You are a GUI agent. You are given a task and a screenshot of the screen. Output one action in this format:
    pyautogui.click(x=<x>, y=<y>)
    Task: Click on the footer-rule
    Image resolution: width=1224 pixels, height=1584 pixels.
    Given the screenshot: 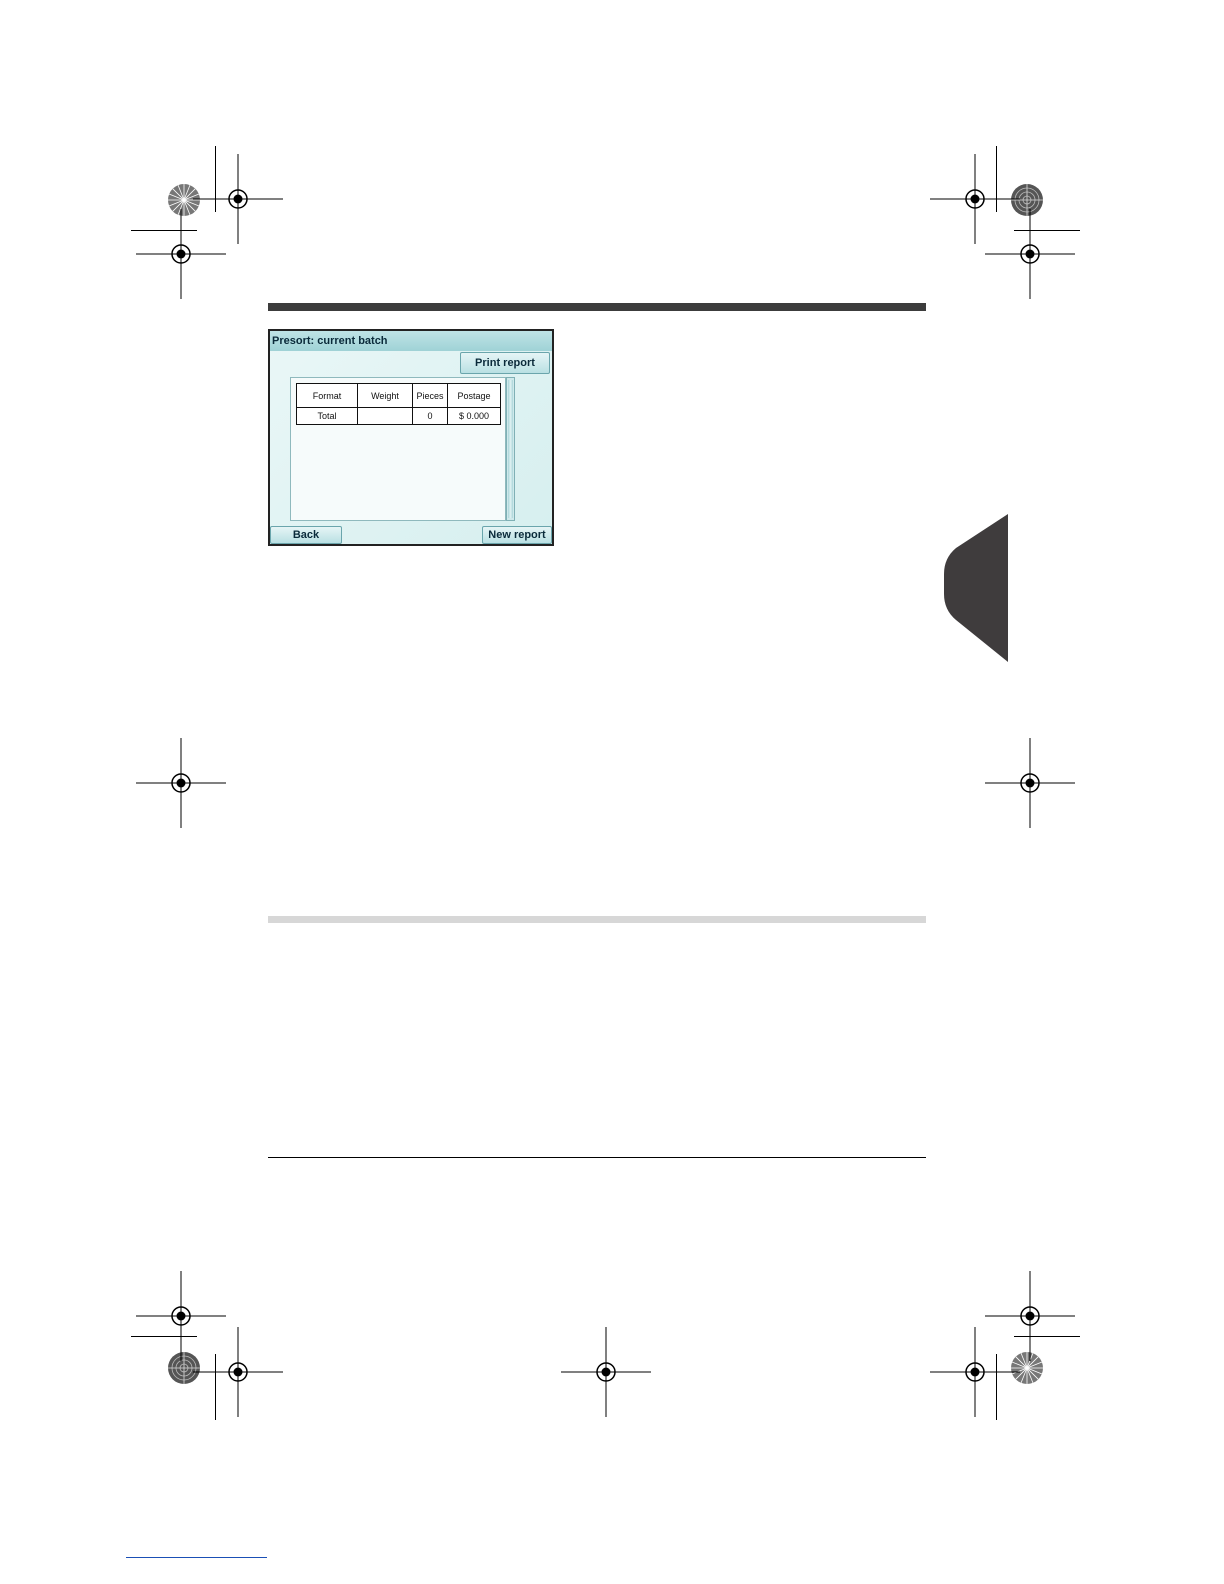 What is the action you would take?
    pyautogui.click(x=597, y=1157)
    